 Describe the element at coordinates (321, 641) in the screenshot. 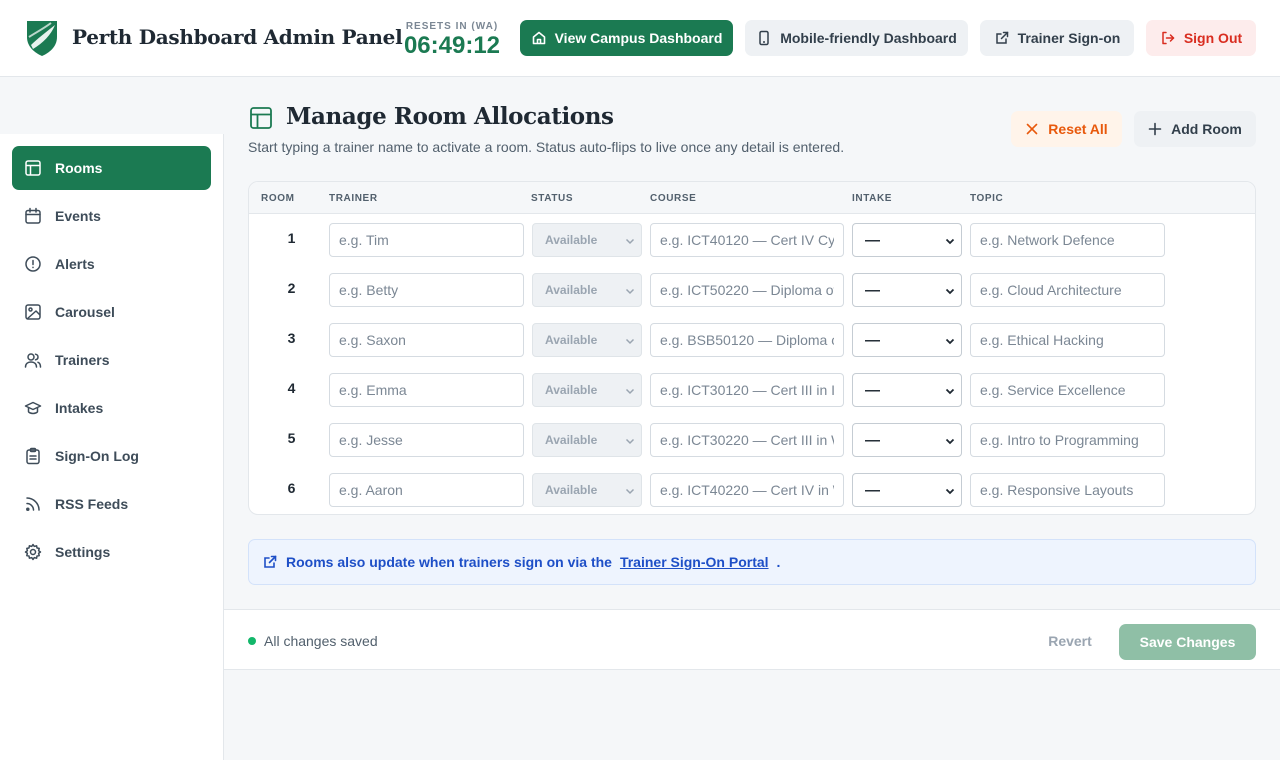

I see `saved-status-text: All changes saved` at that location.